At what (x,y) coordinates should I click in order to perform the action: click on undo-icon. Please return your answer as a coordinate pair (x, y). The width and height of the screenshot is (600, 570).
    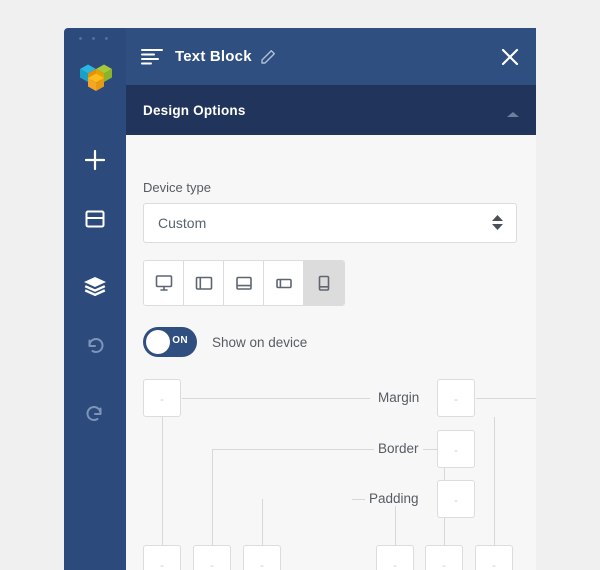
    Looking at the image, I should click on (96, 346).